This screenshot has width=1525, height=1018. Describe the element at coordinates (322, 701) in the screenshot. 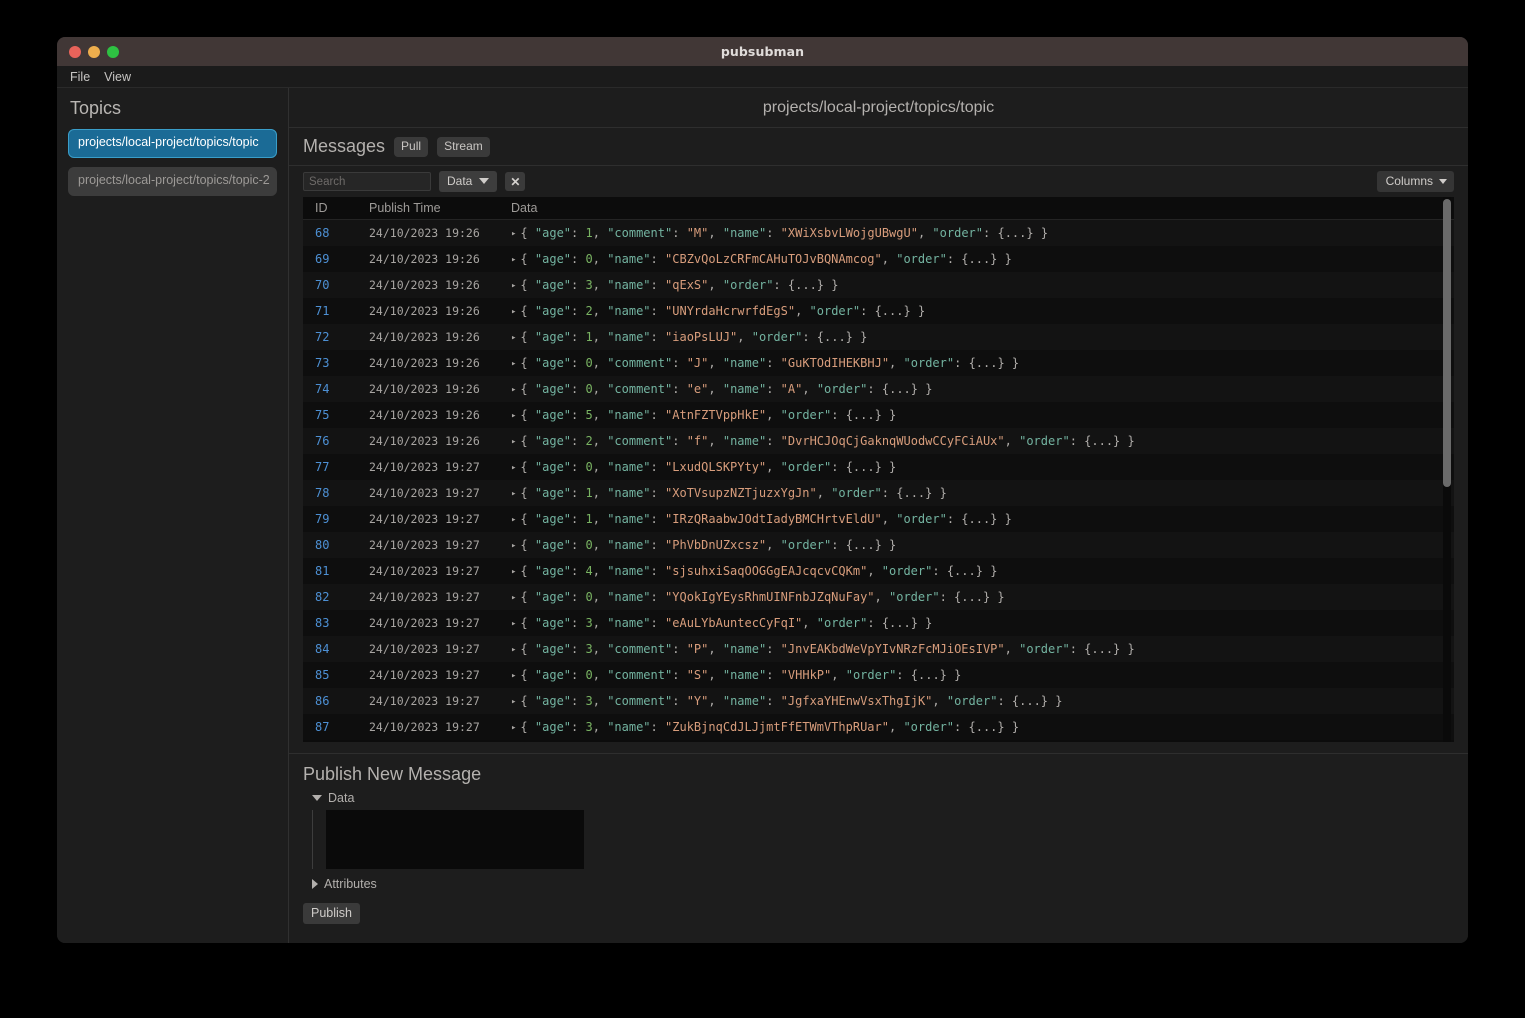

I see `cell-id: 86` at that location.